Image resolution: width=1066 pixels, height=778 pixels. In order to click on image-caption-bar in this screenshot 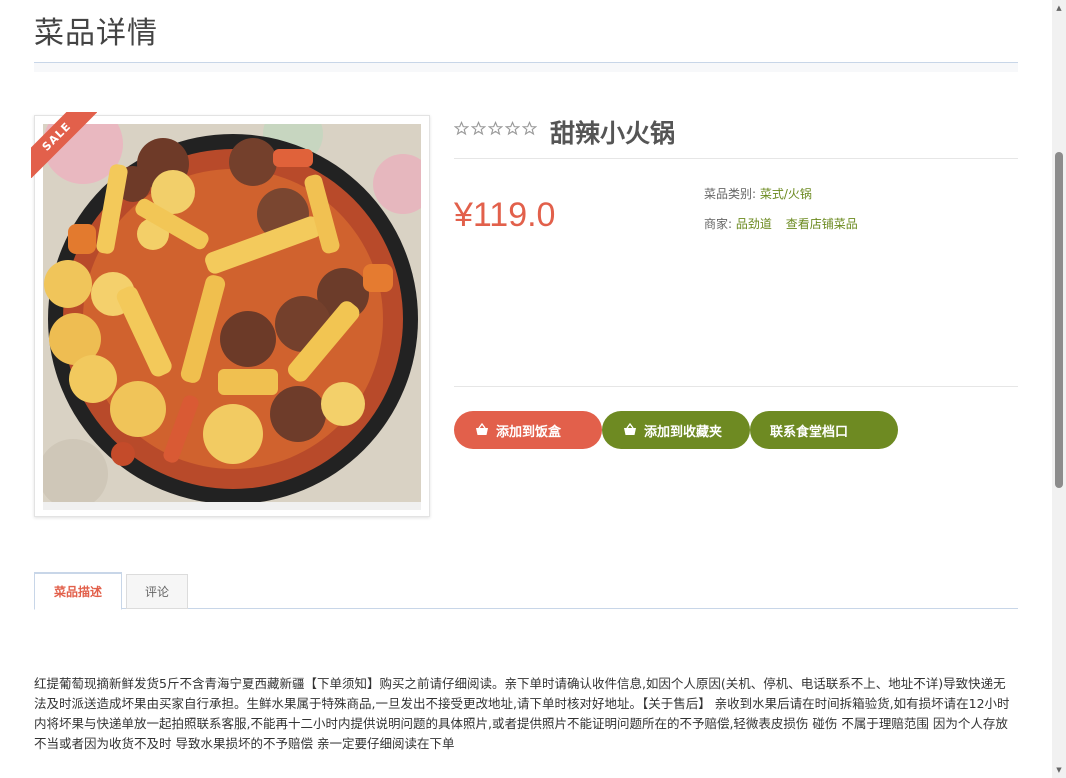, I will do `click(232, 506)`.